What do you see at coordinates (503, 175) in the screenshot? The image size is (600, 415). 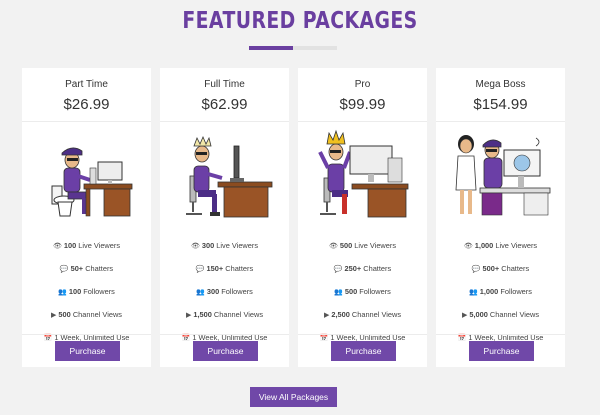 I see `bitmoji-boss-with-assistant-image` at bounding box center [503, 175].